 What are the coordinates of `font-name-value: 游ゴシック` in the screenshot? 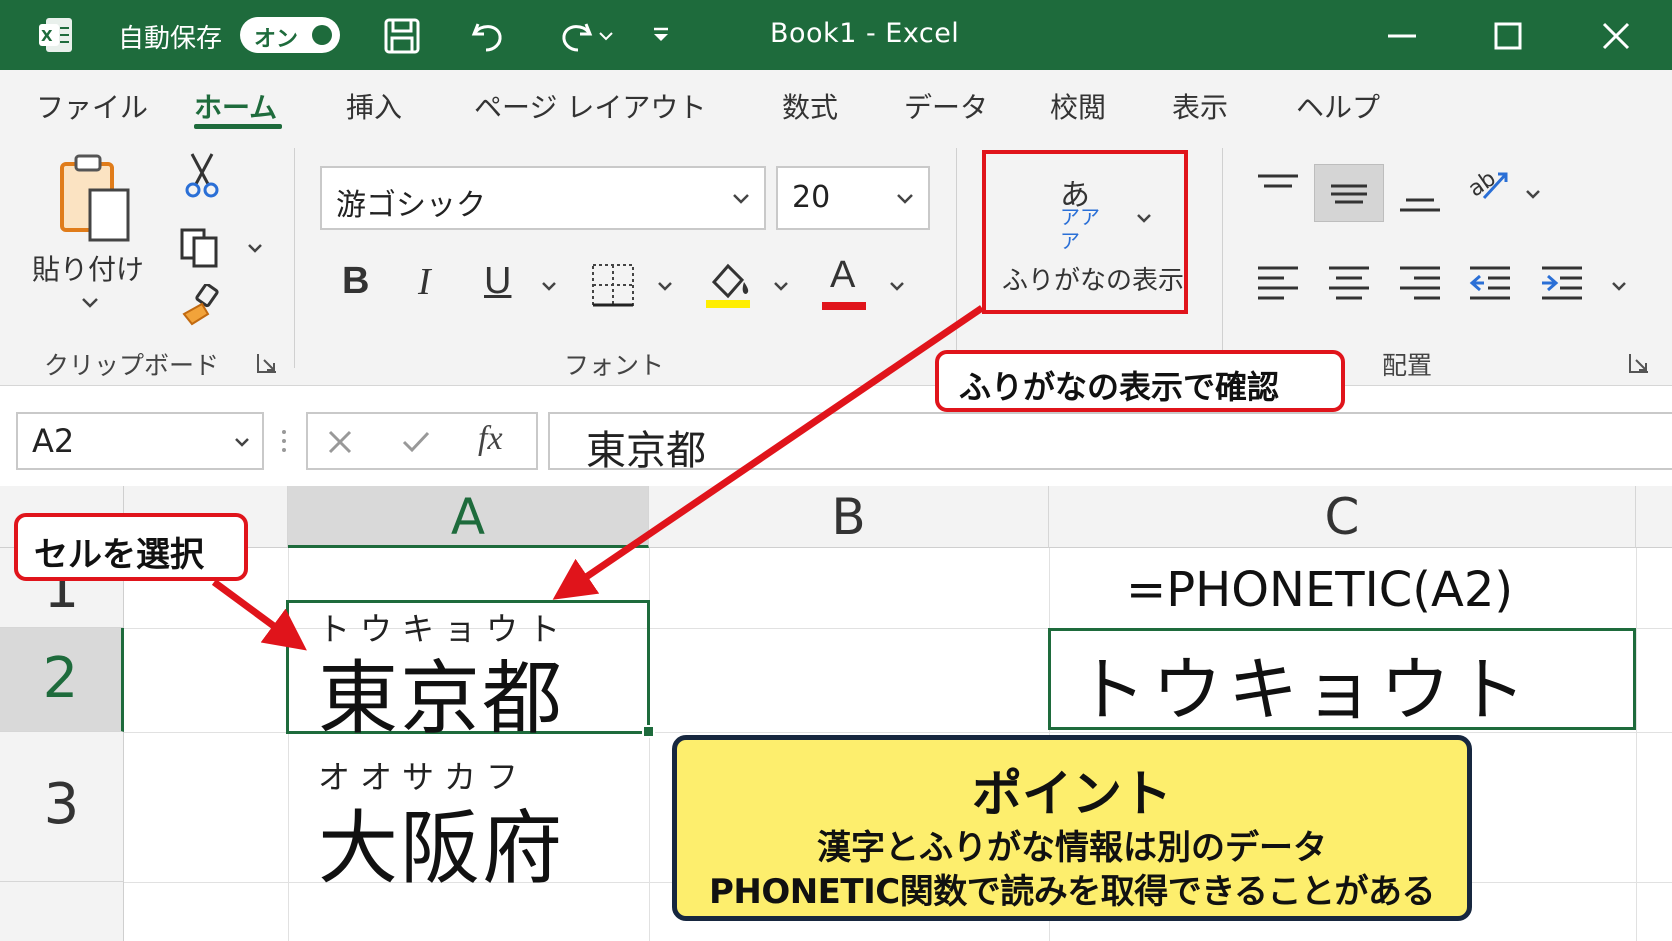 It's located at (411, 205).